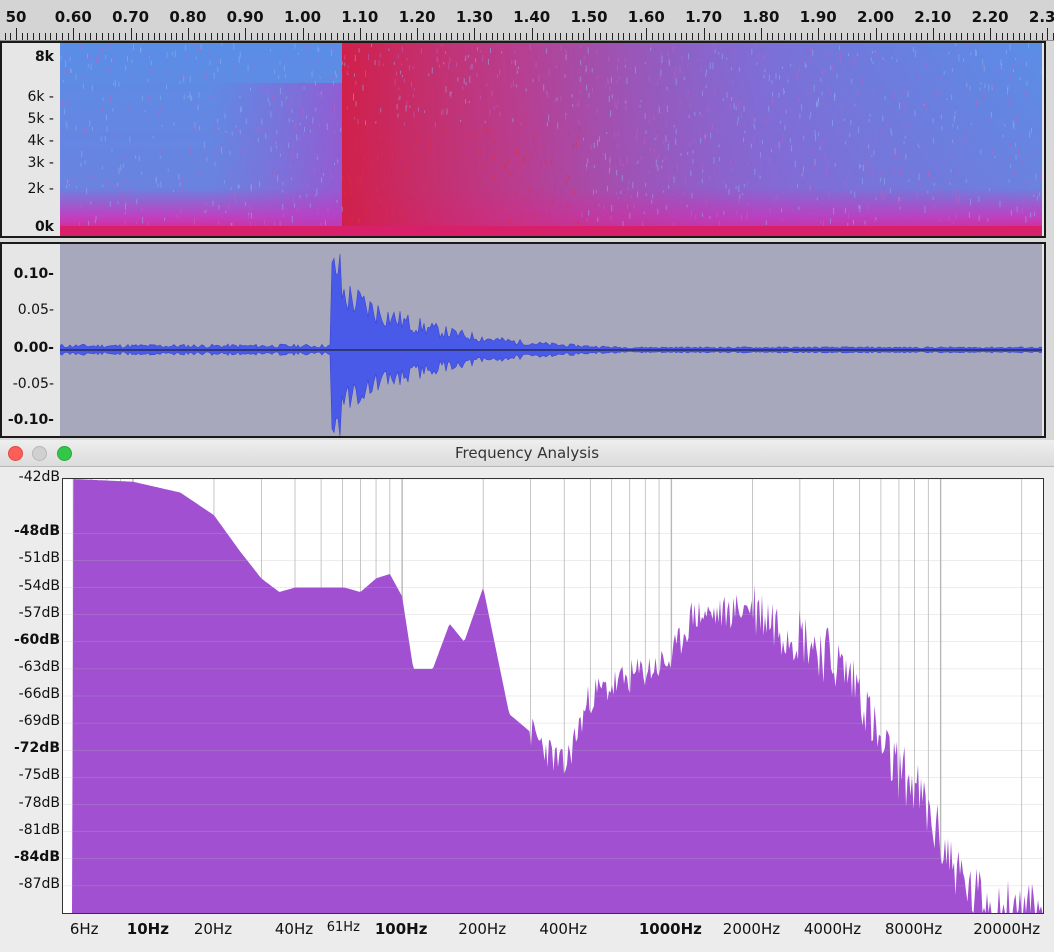 Image resolution: width=1054 pixels, height=952 pixels. I want to click on db-axis-label: -75dB, so click(39, 775).